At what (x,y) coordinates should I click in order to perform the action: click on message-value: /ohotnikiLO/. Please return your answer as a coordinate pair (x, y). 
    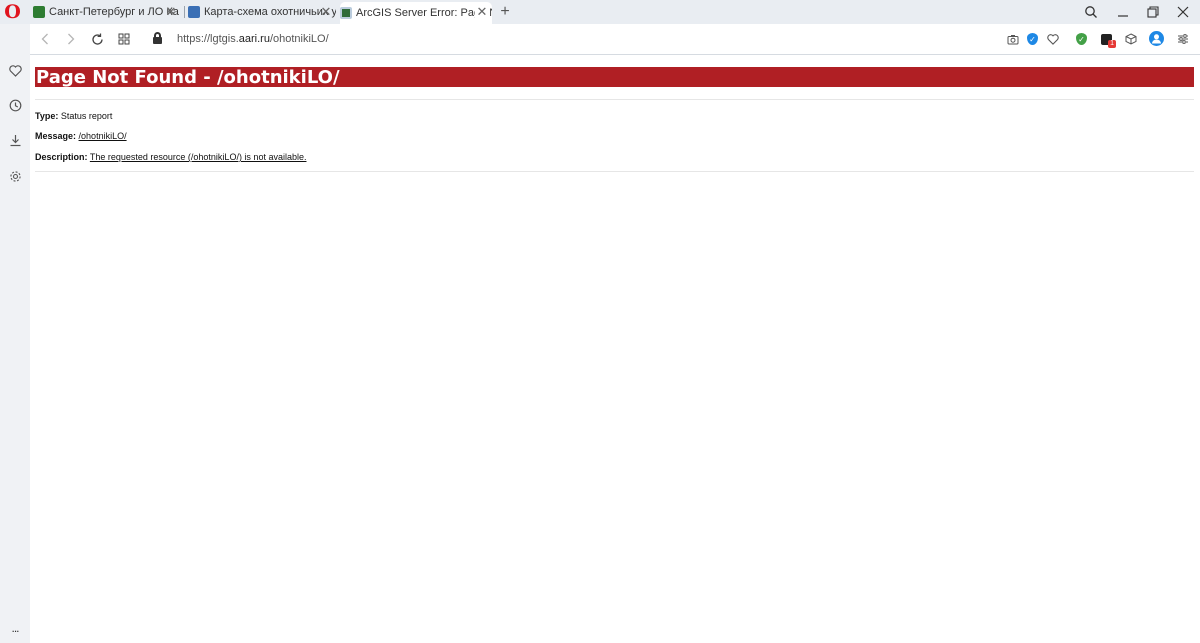
    Looking at the image, I should click on (102, 136).